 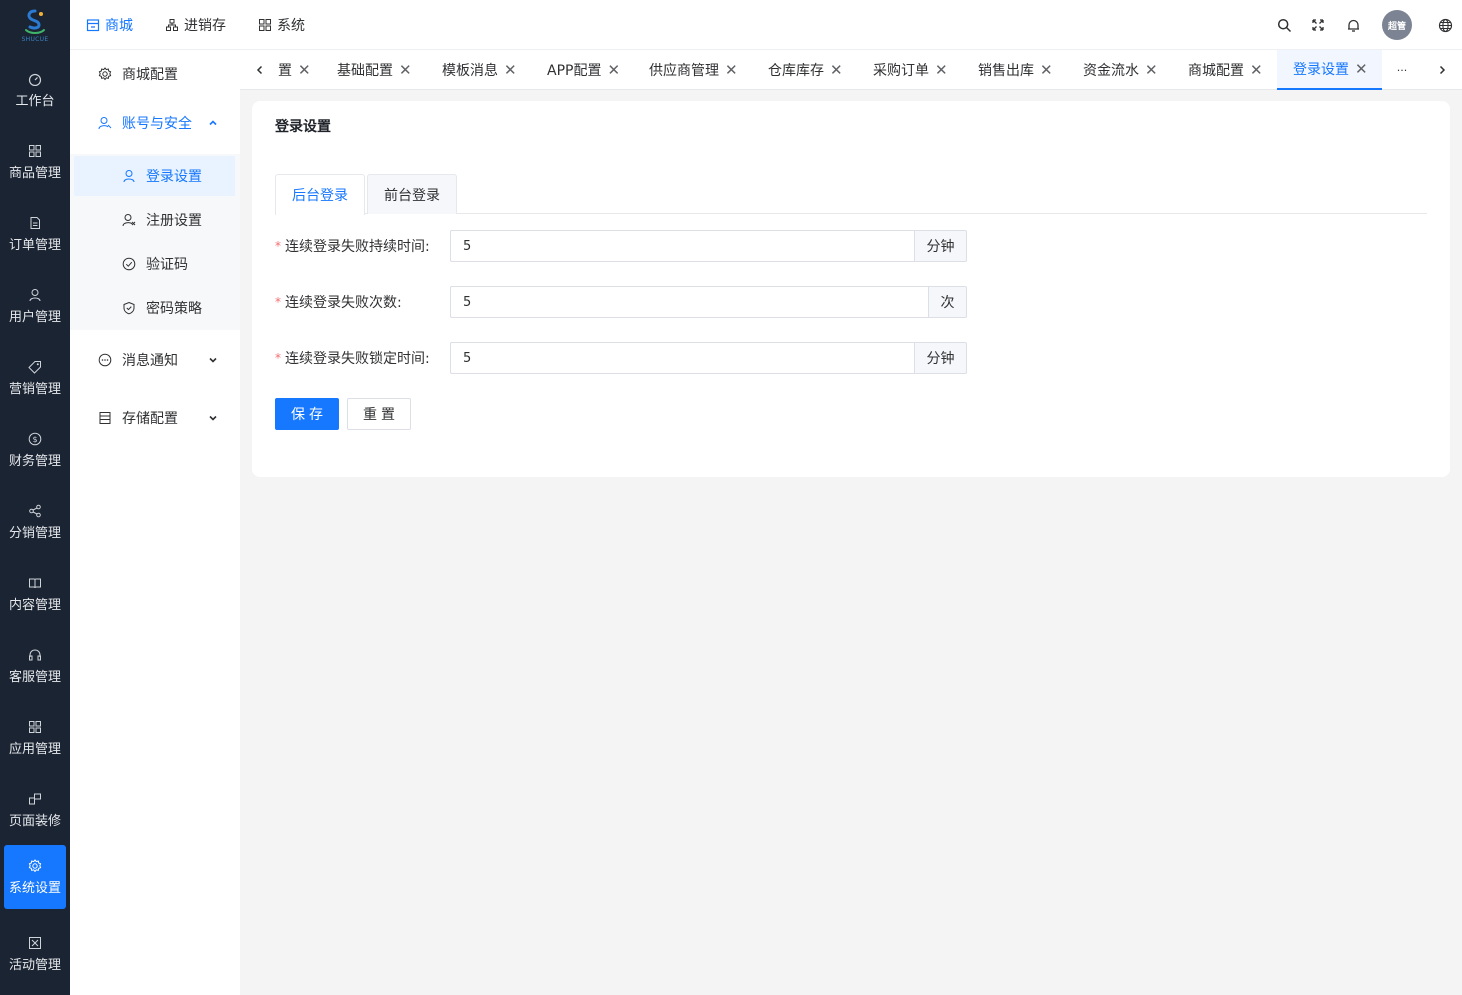 I want to click on tab-label: 采购订单, so click(x=901, y=71).